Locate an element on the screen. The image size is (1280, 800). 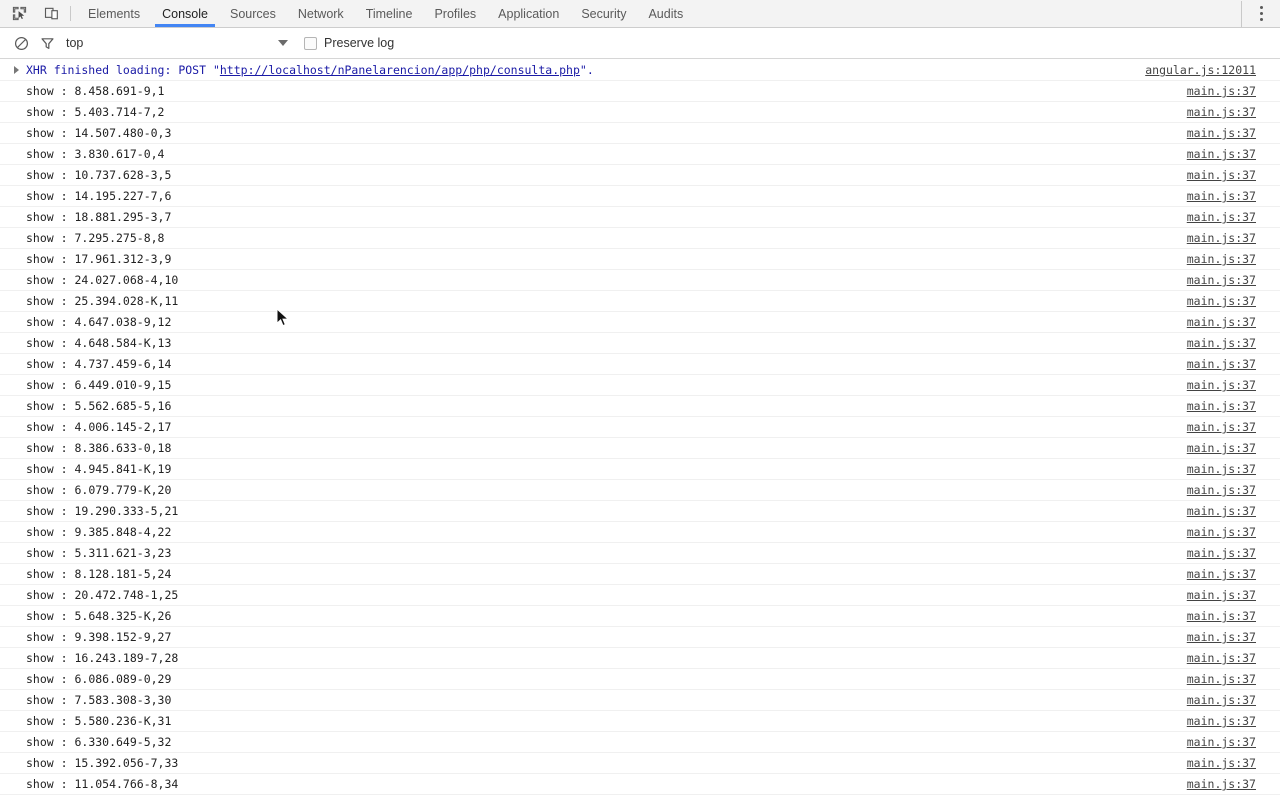
clear-console-icon is located at coordinates (21, 43).